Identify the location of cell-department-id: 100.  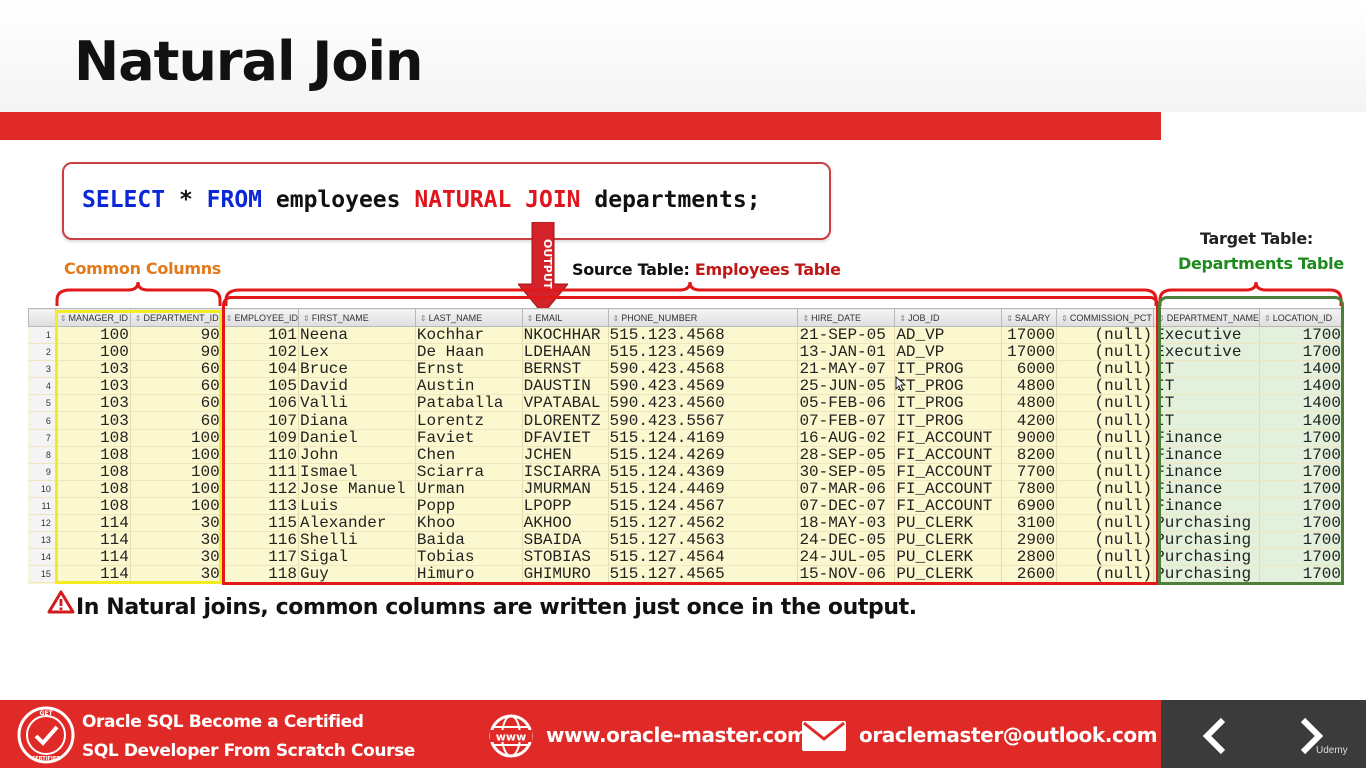
(176, 455).